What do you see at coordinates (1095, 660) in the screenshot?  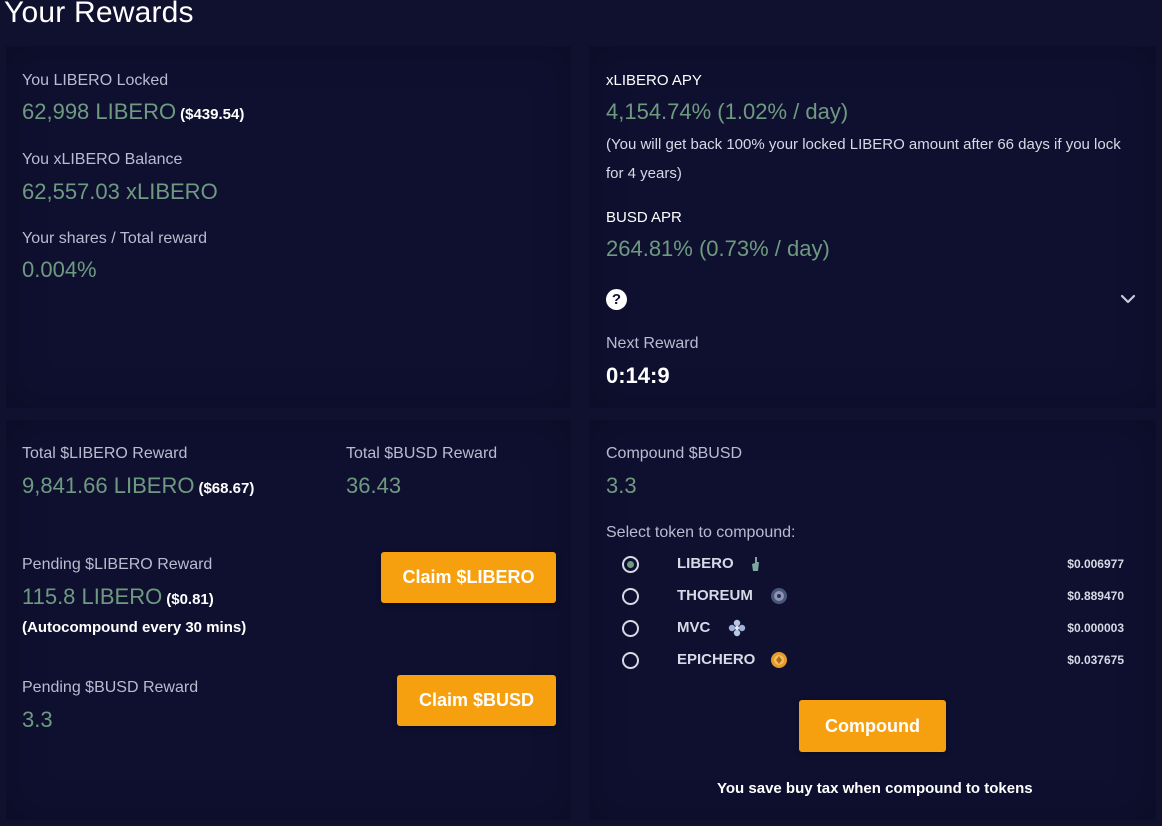 I see `token-price: $0.037675` at bounding box center [1095, 660].